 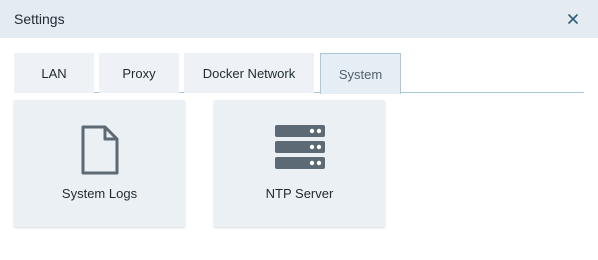 I want to click on system-logs-card: System Logs, so click(x=99, y=163).